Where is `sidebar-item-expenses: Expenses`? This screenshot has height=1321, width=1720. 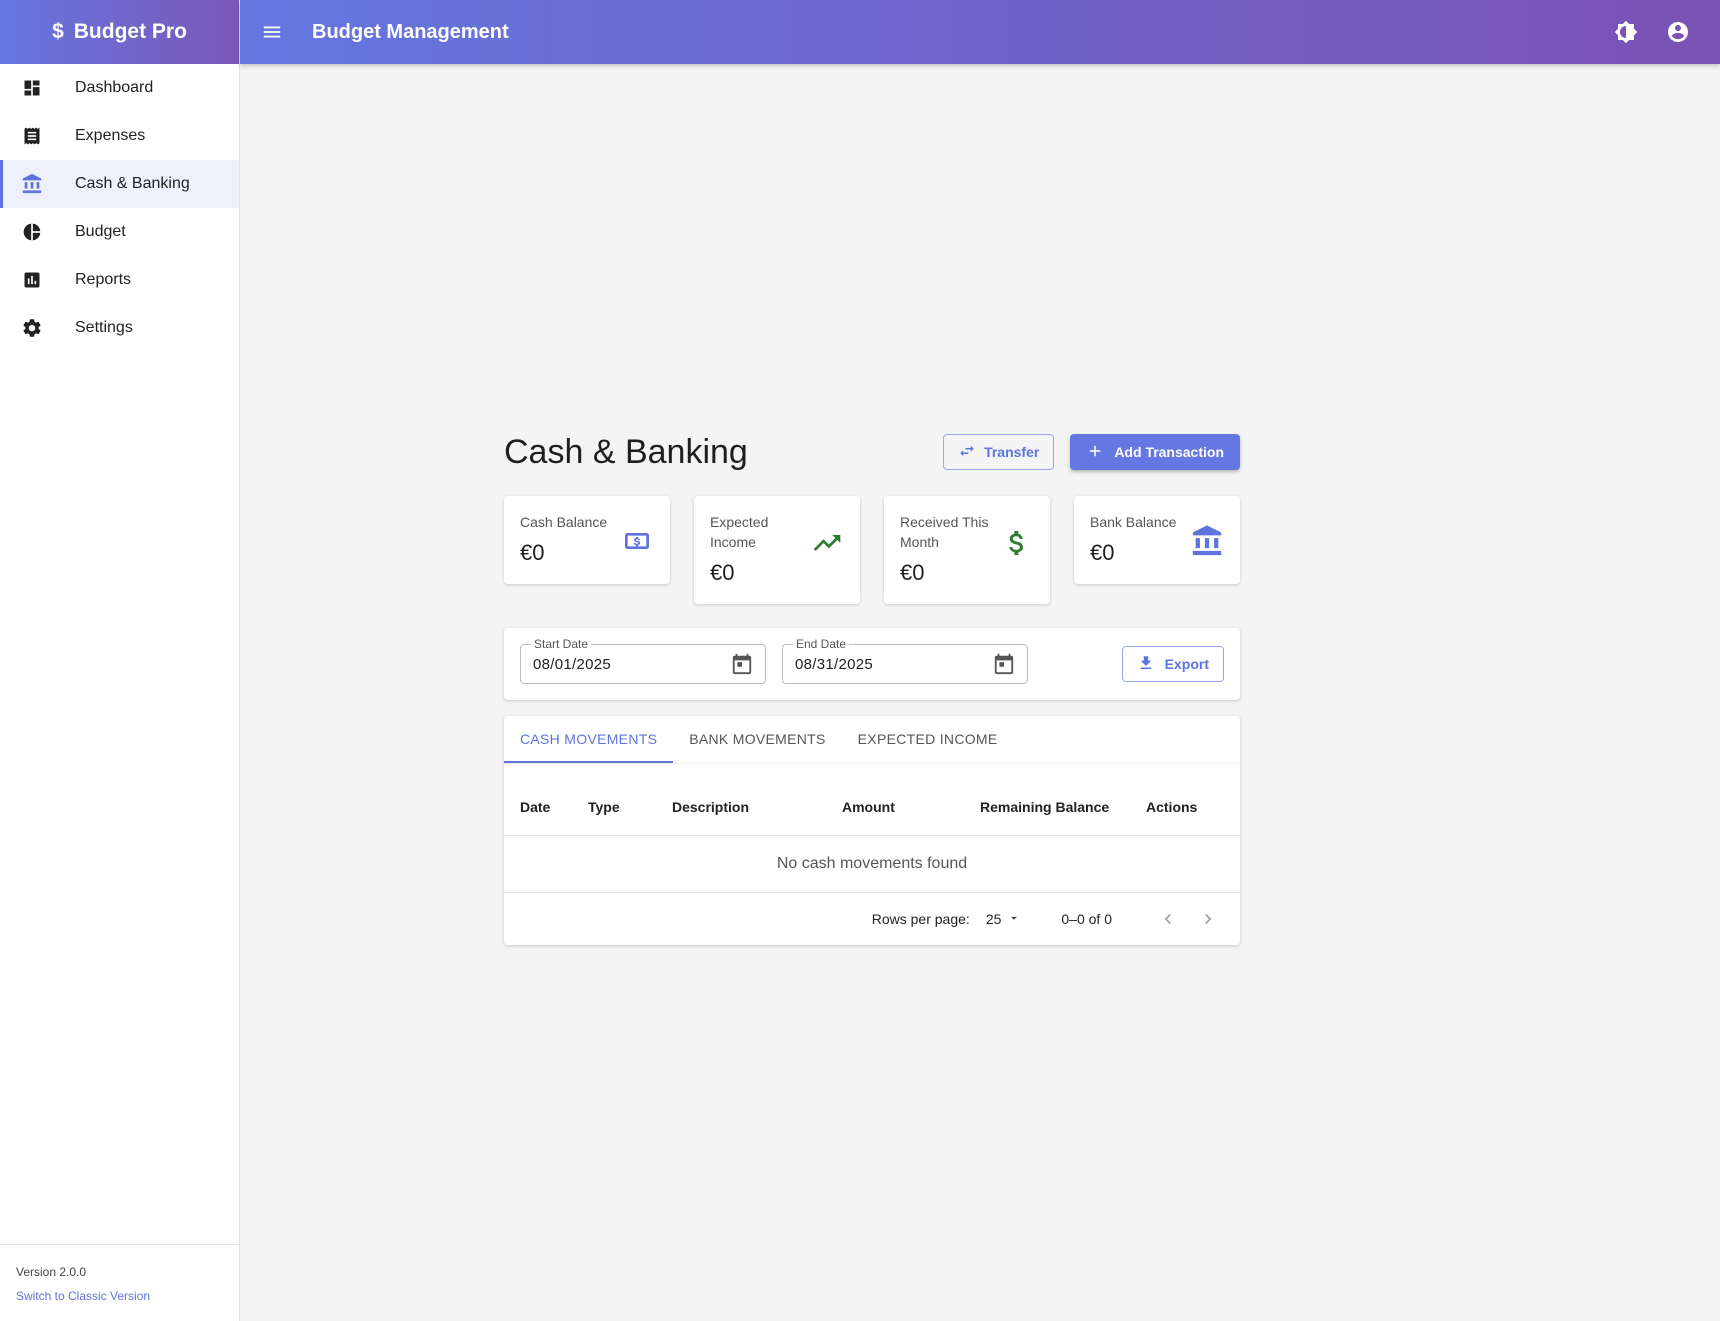 sidebar-item-expenses: Expenses is located at coordinates (119, 136).